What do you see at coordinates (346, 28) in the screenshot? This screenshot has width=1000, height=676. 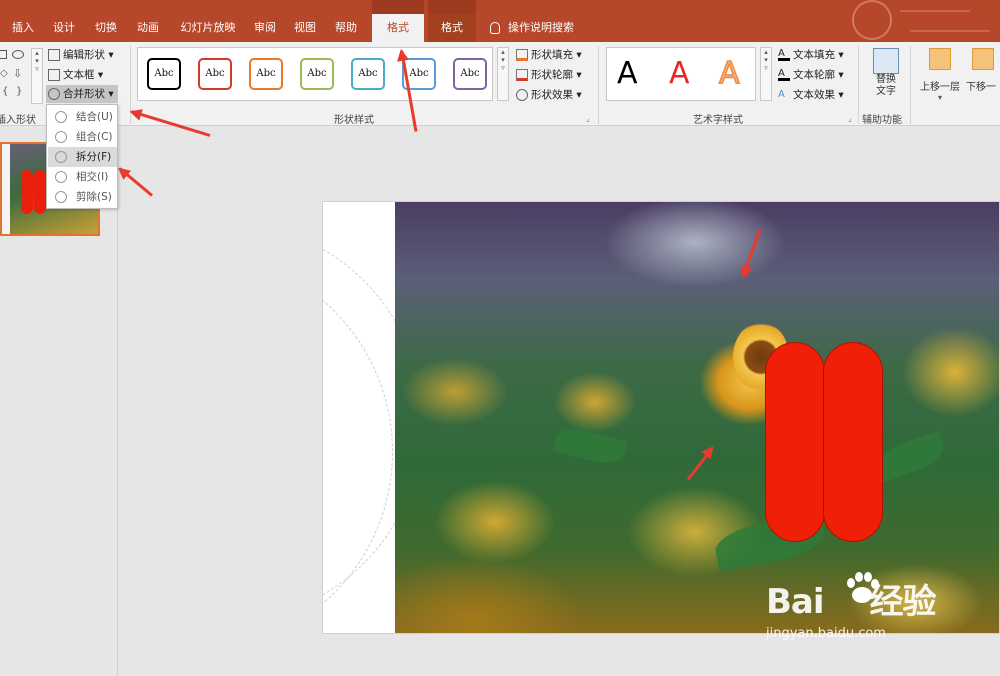 I see `tab-help: 帮助` at bounding box center [346, 28].